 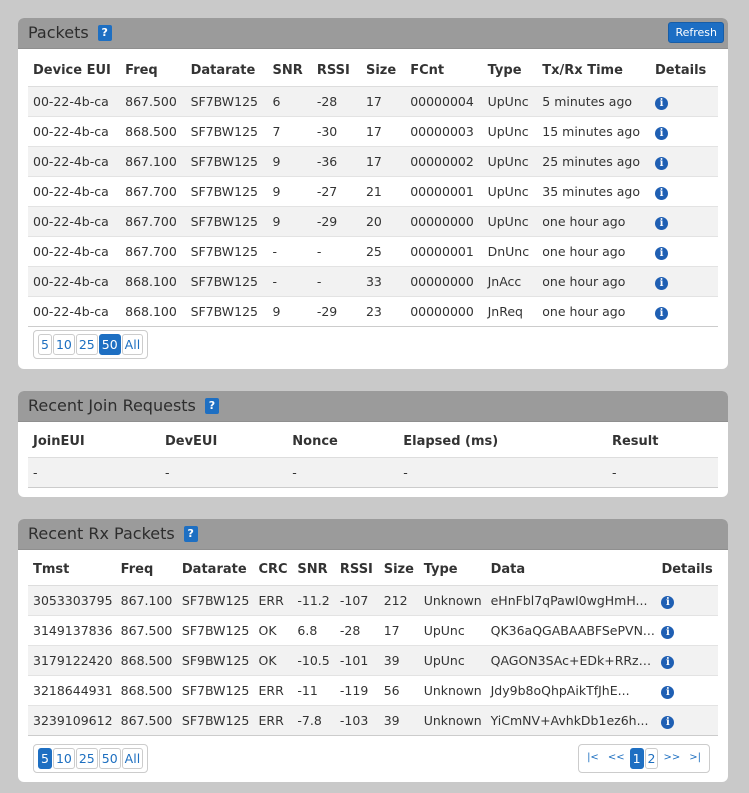 What do you see at coordinates (391, 690) in the screenshot?
I see `table-cell: 56` at bounding box center [391, 690].